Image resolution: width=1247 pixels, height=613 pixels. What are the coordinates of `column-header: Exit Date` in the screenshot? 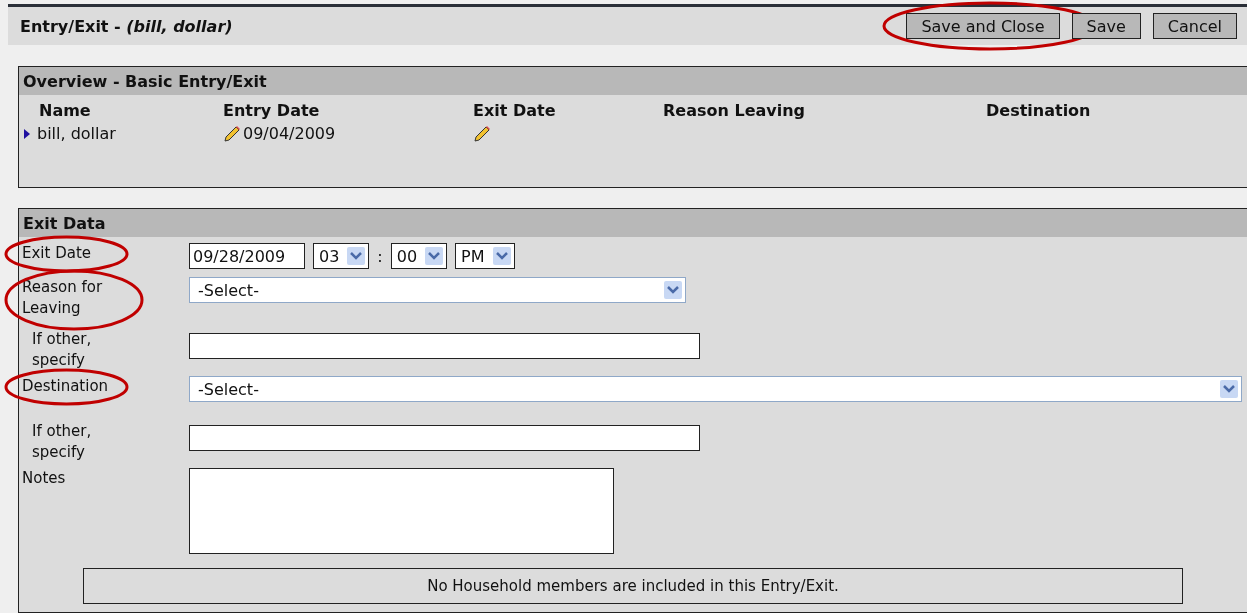 It's located at (514, 110).